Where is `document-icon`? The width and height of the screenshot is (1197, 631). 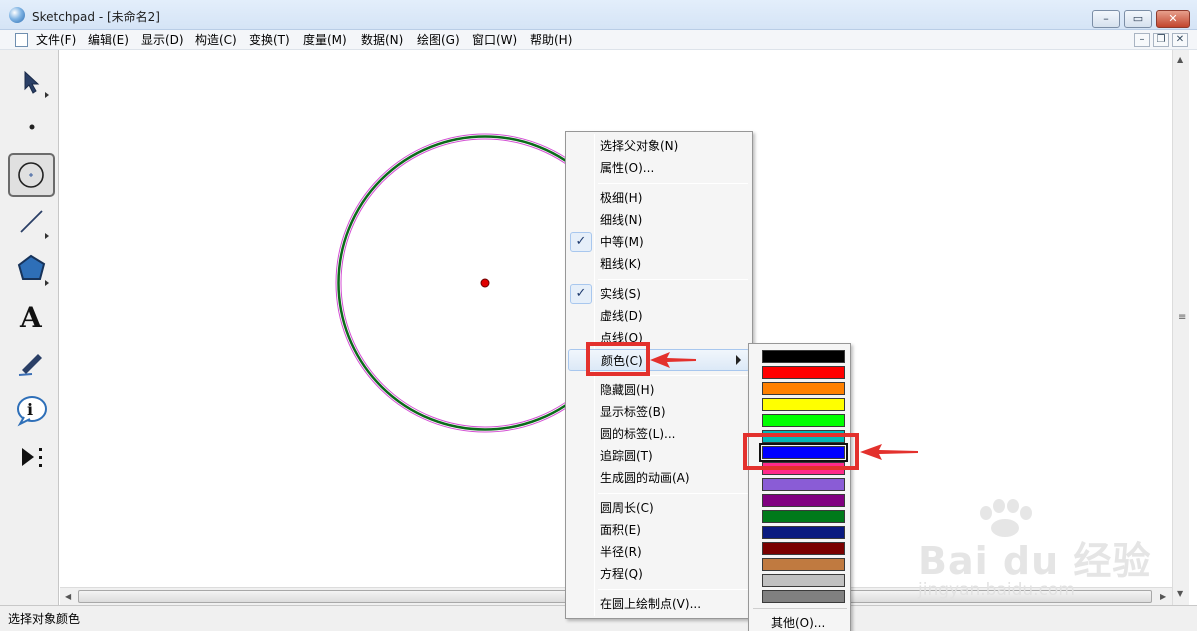
document-icon is located at coordinates (21, 40).